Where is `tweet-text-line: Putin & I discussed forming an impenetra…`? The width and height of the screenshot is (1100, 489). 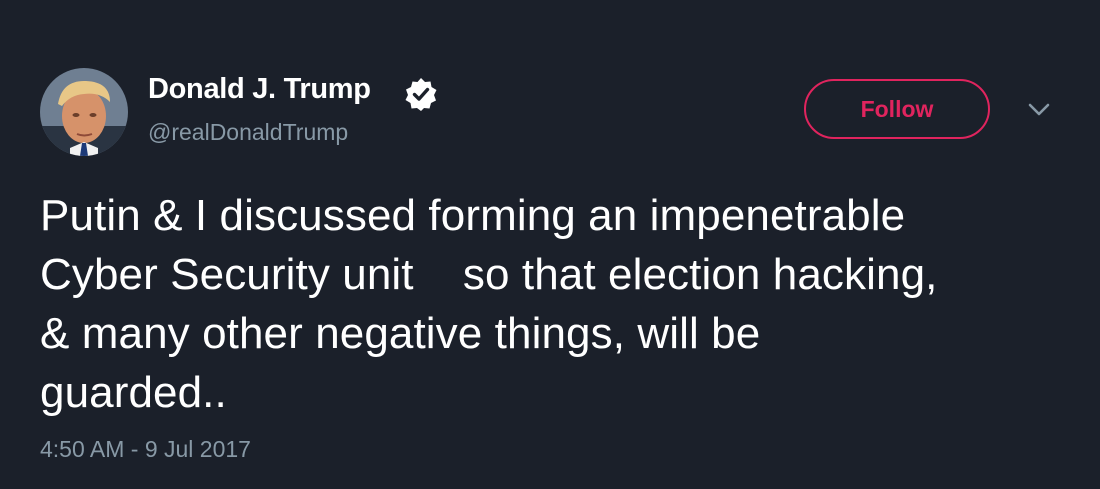 tweet-text-line: Putin & I discussed forming an impenetra… is located at coordinates (473, 215).